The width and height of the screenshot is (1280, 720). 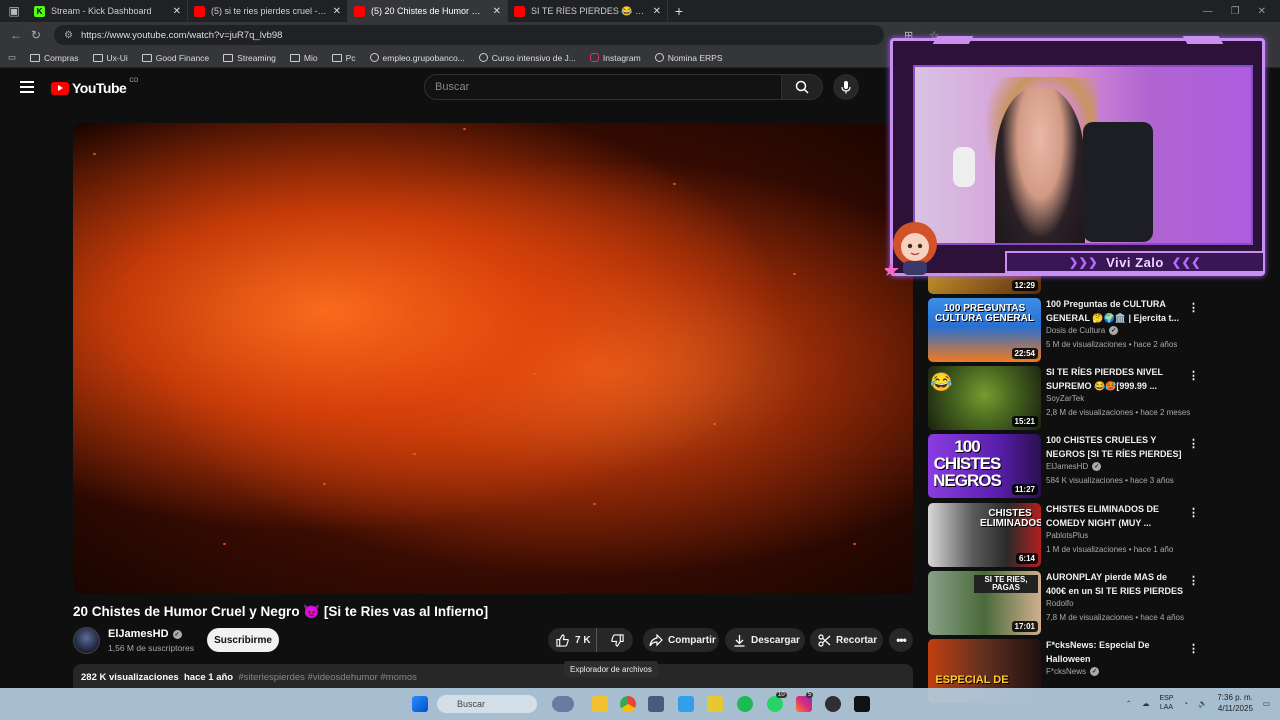 I want to click on bookmark-folder: Compras, so click(x=54, y=58).